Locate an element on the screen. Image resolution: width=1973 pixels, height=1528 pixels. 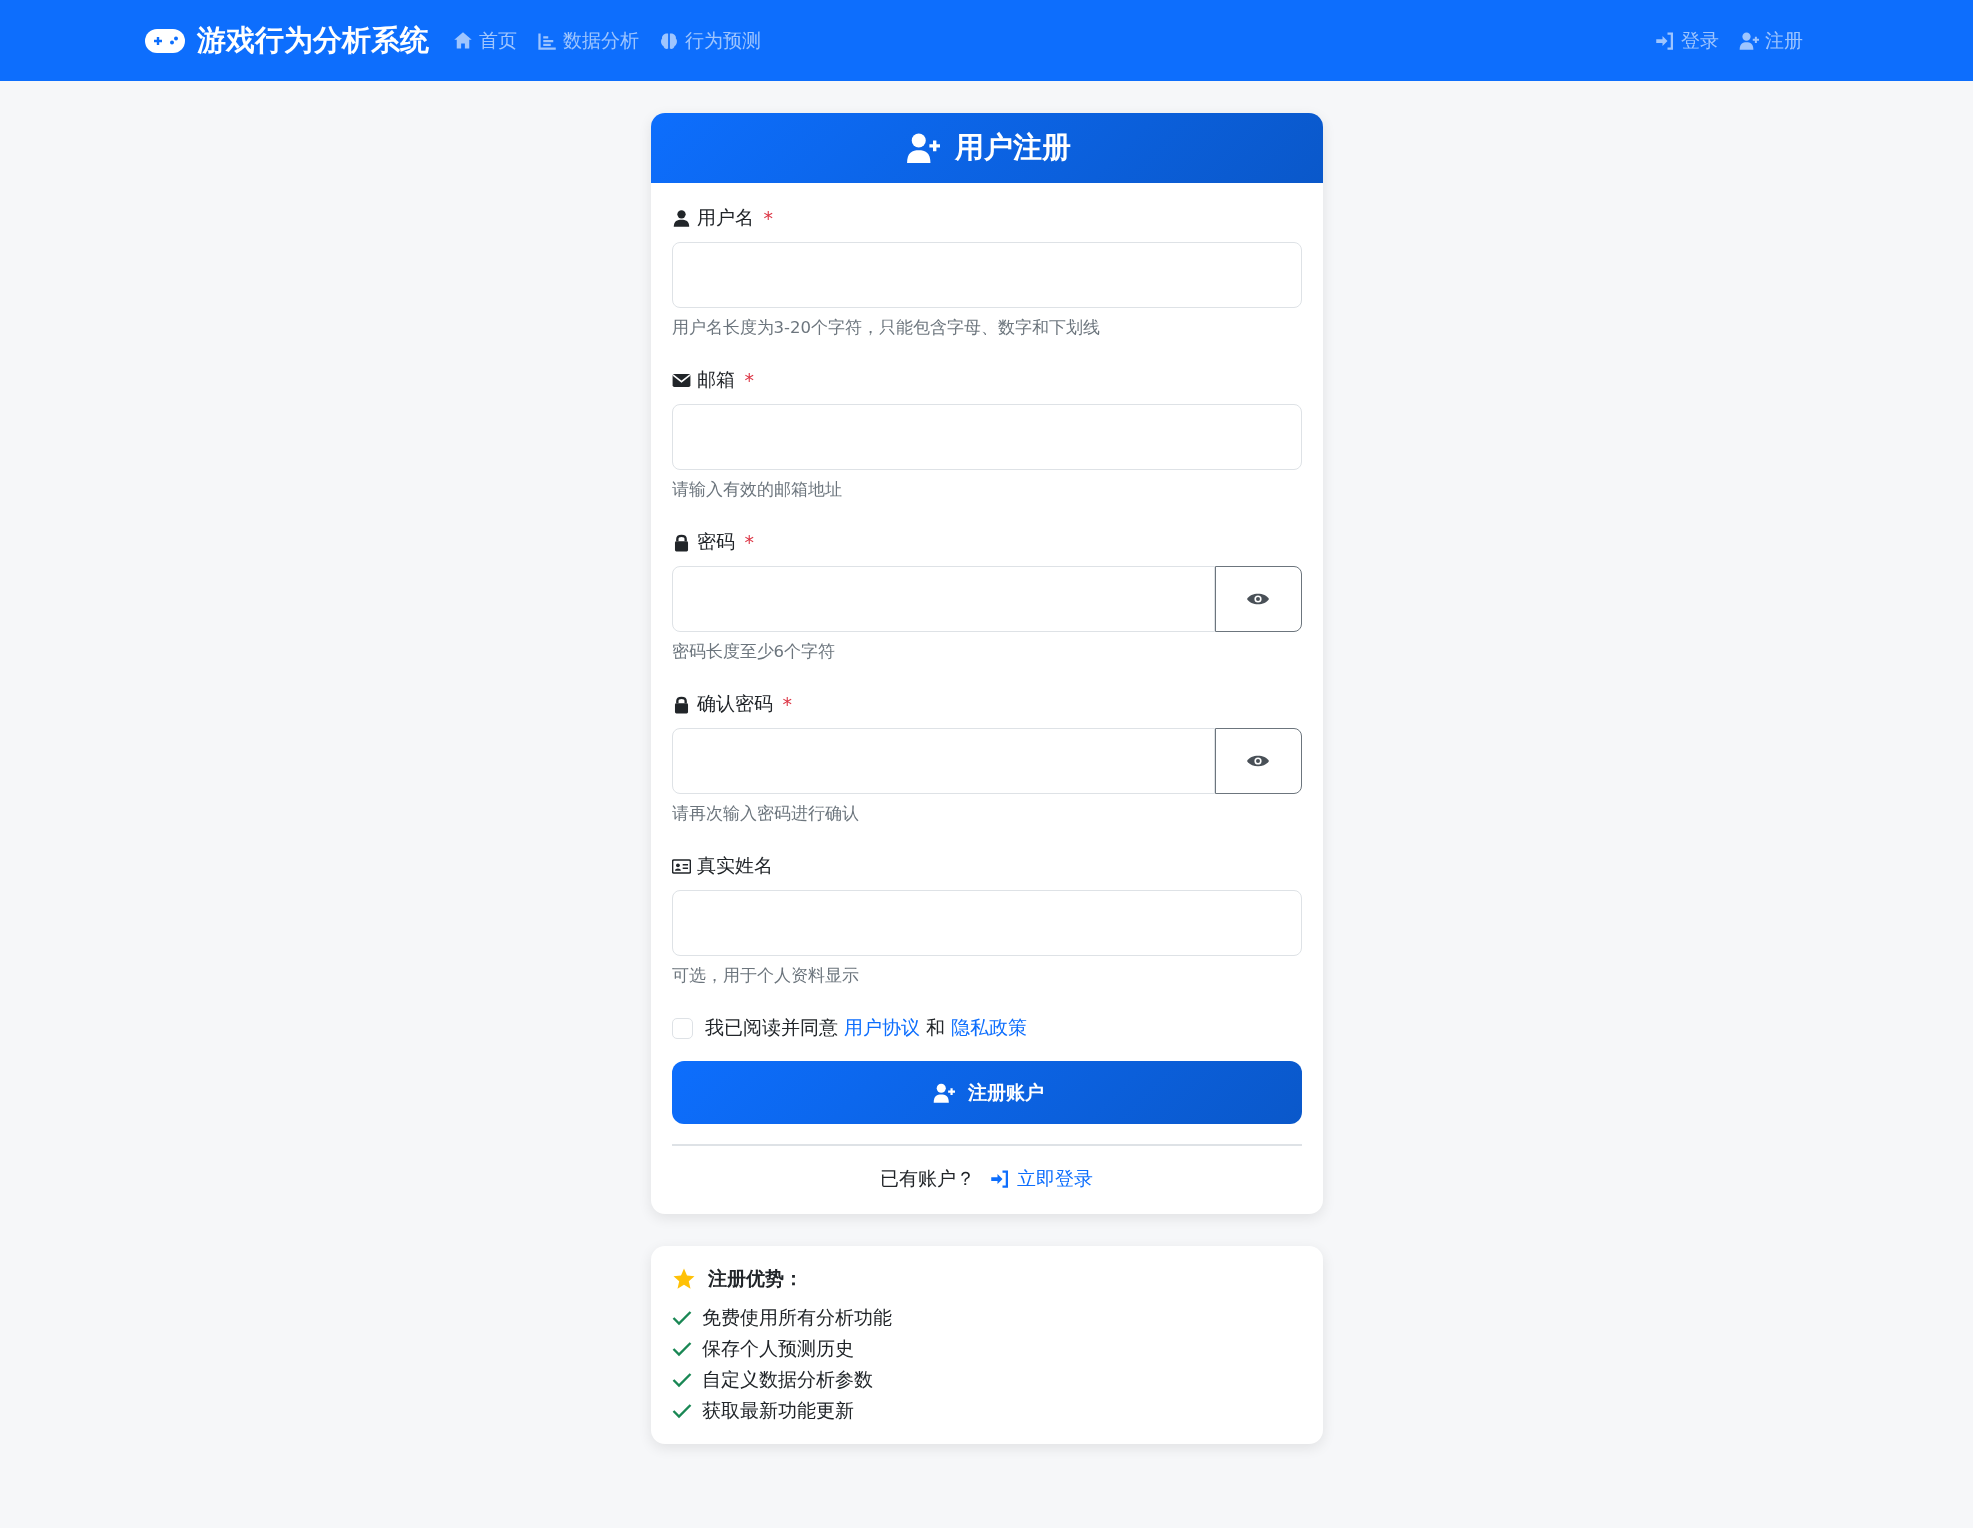
field-hint: 用户名长度为3-20个字符，只能包含字母、数字和下划线 is located at coordinates (886, 328).